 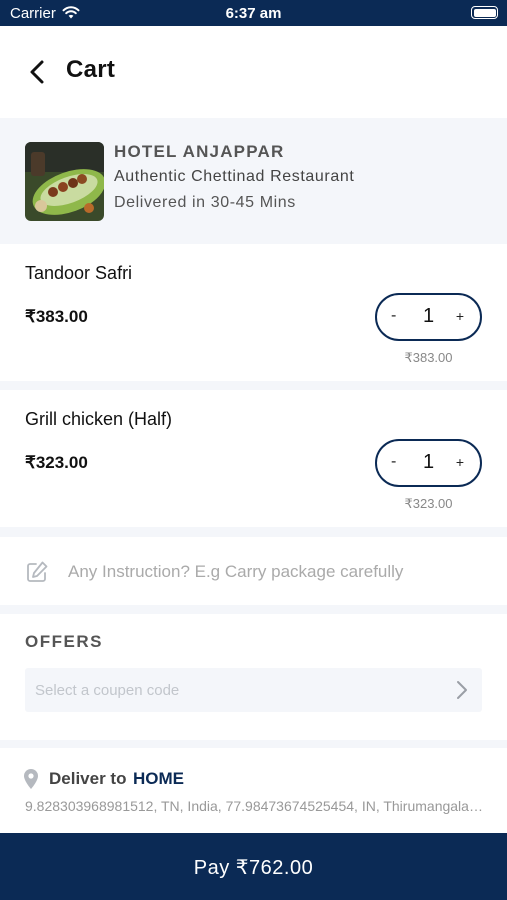 What do you see at coordinates (107, 690) in the screenshot?
I see `coupon-placeholder: Select a coupen code` at bounding box center [107, 690].